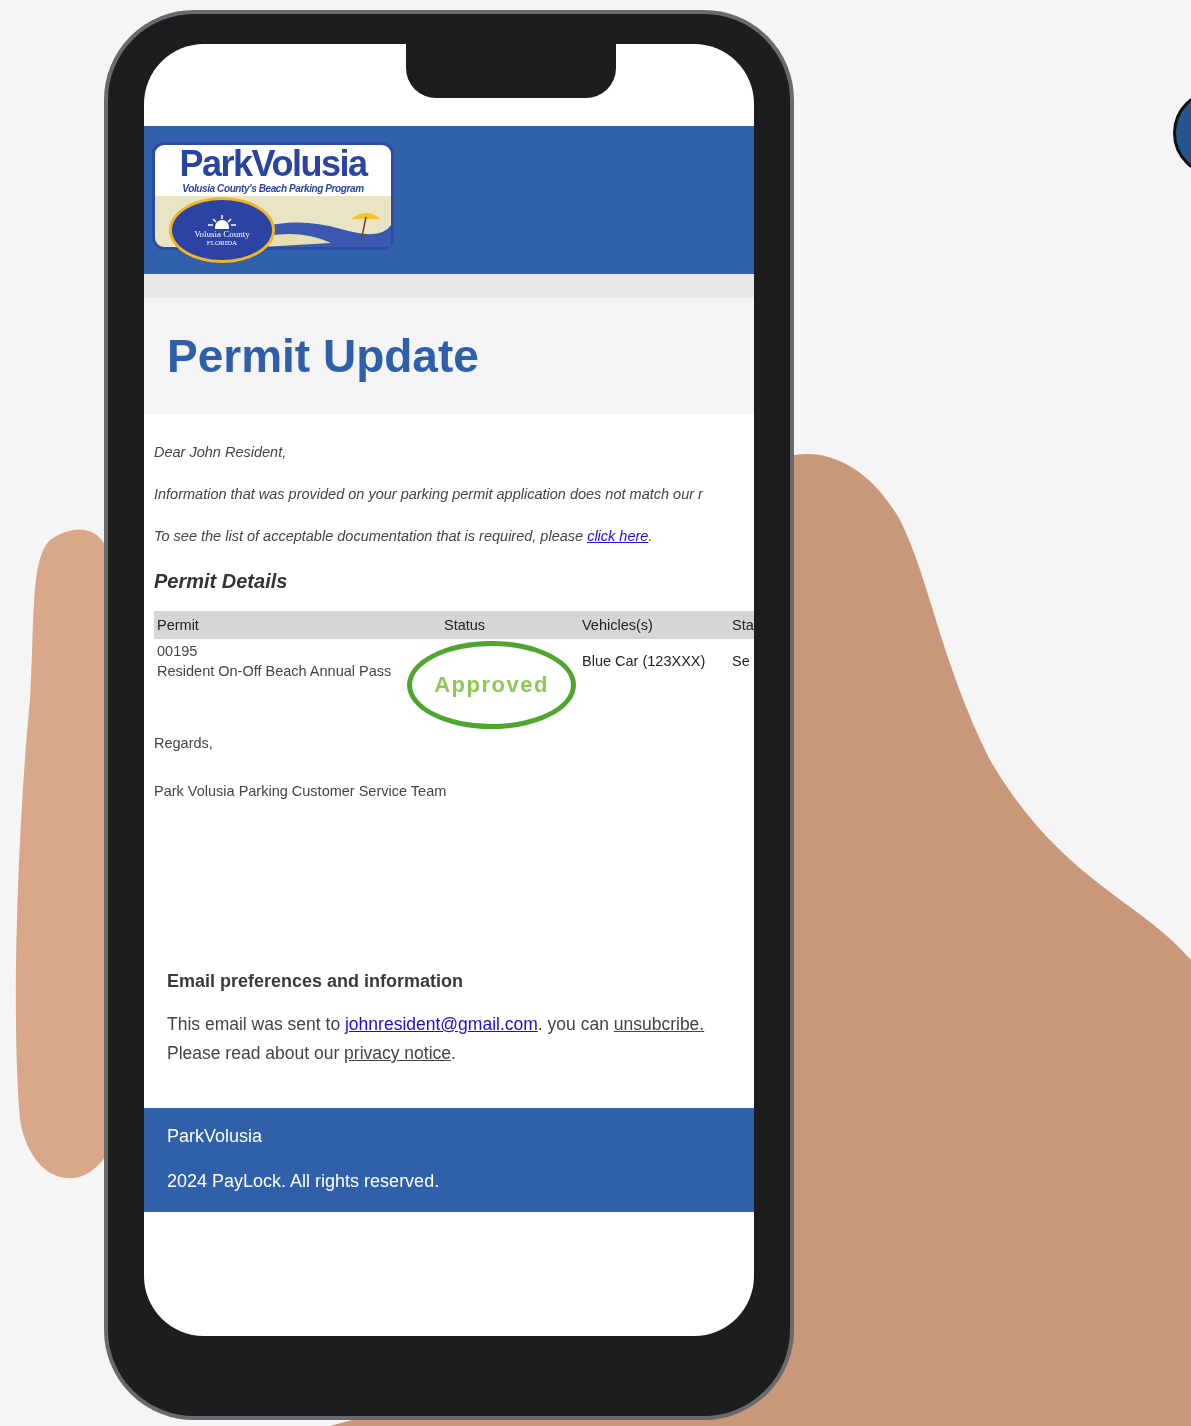 Image resolution: width=1191 pixels, height=1426 pixels. I want to click on column-header: Sta, so click(742, 625).